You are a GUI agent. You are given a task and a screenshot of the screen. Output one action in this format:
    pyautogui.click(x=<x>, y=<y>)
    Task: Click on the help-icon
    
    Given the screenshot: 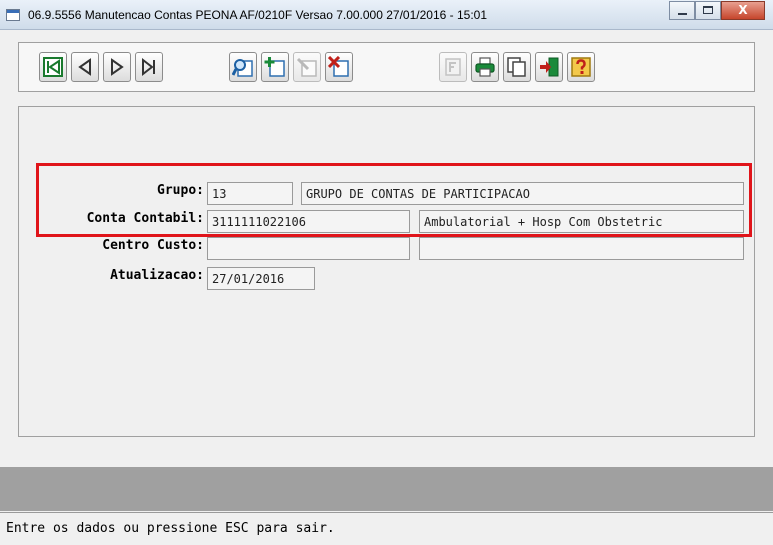 What is the action you would take?
    pyautogui.click(x=581, y=67)
    